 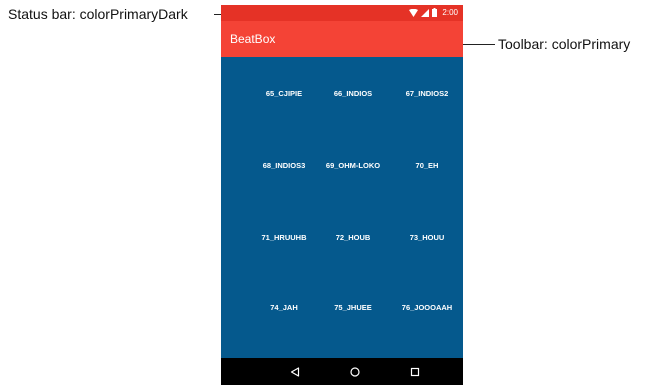 I want to click on status-icons: 2:00, so click(x=433, y=13).